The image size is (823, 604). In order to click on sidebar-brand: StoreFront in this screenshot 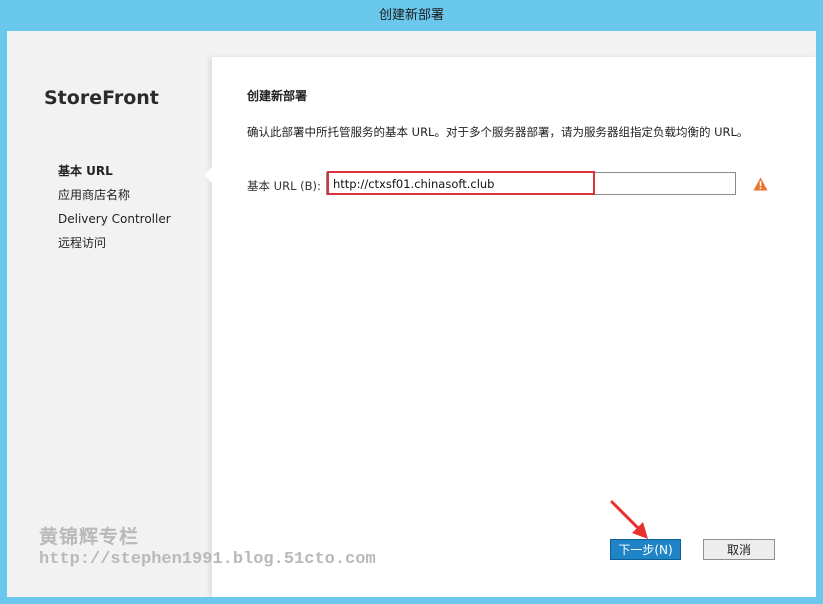, I will do `click(101, 98)`.